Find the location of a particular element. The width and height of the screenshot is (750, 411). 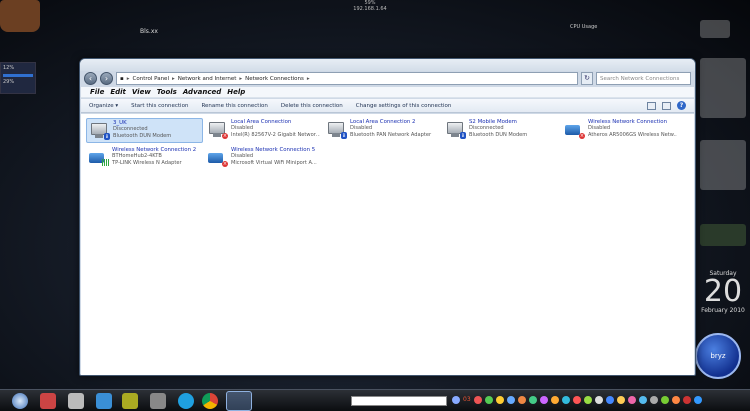

connection-device: Bluetooth DUN Modem is located at coordinates (498, 134).